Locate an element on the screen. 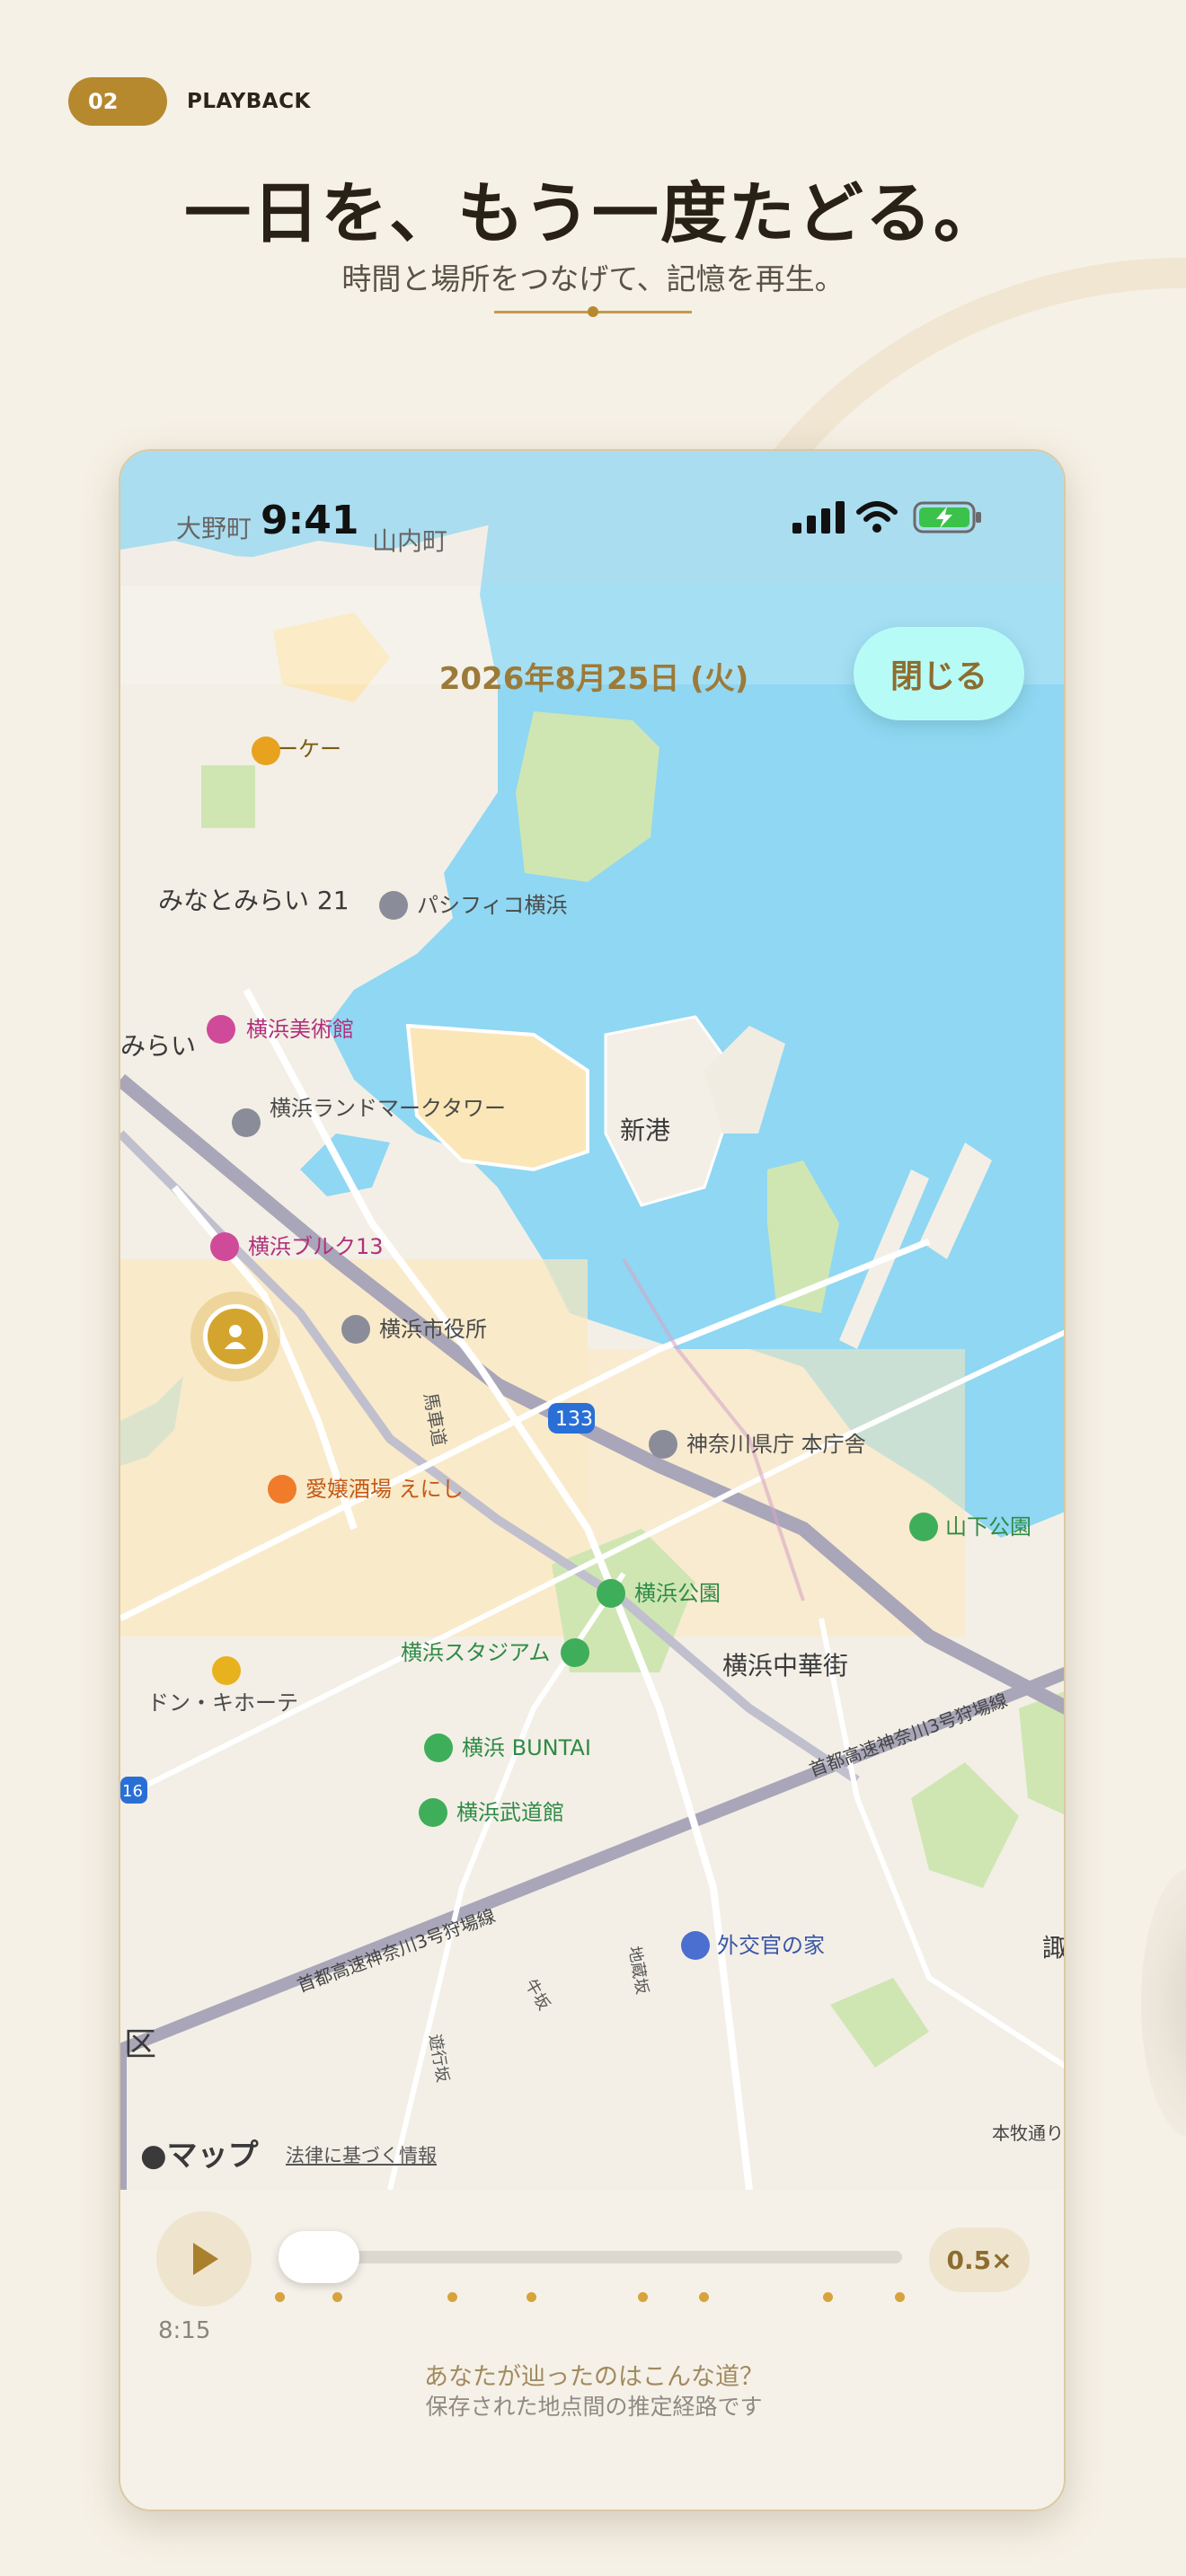  timeline-track is located at coordinates (592, 2257).